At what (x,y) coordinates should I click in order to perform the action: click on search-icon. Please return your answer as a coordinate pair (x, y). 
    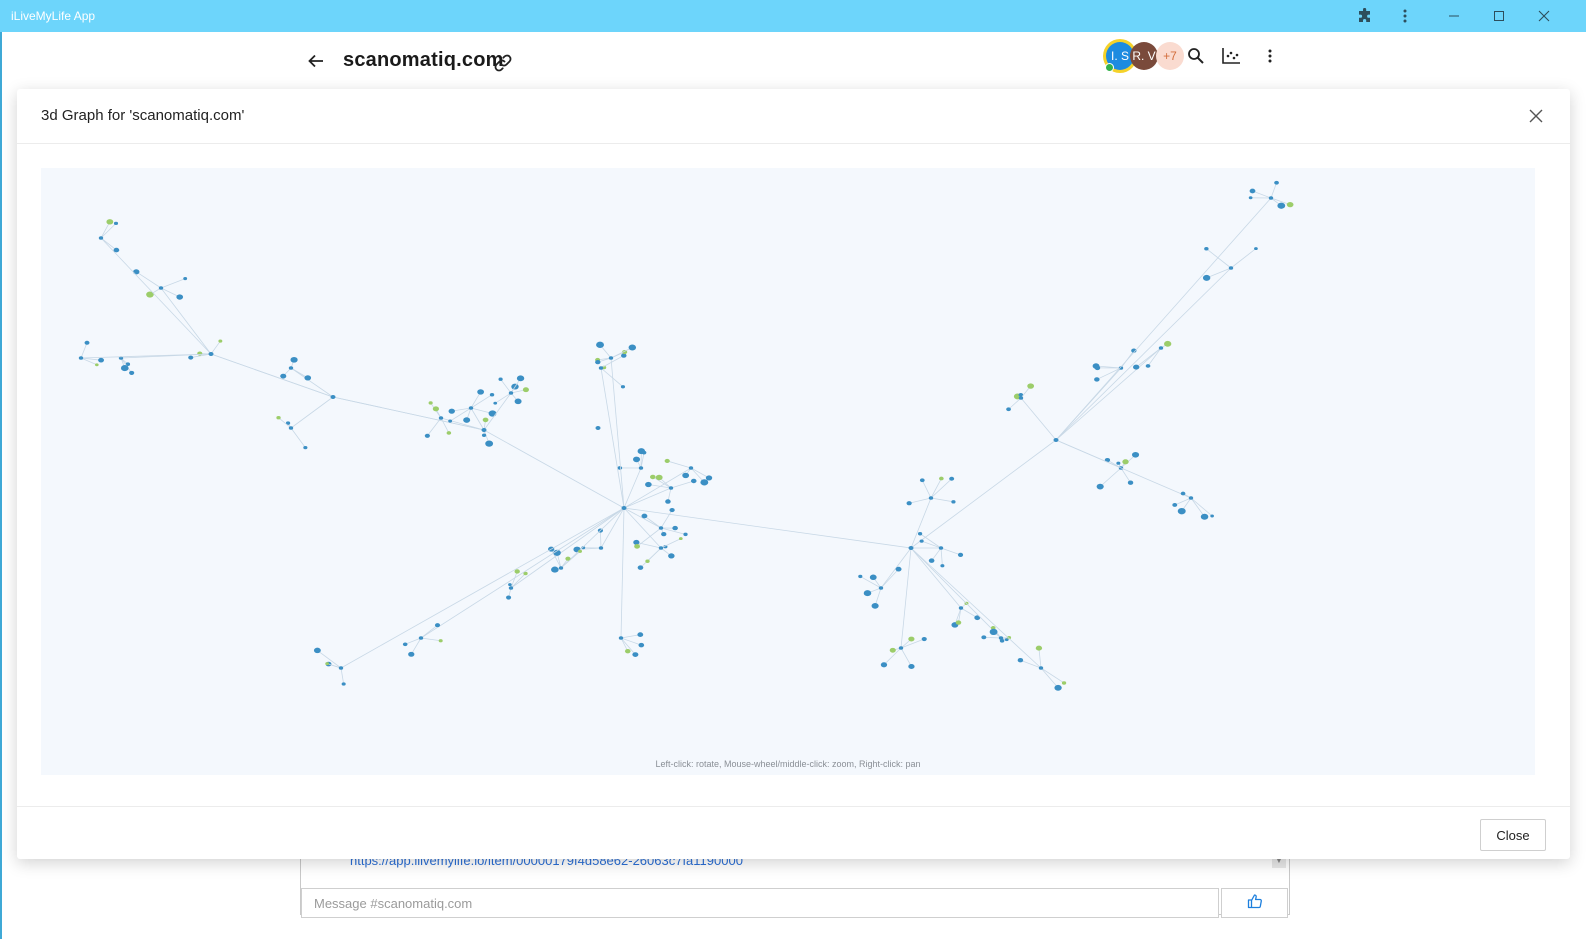
    Looking at the image, I should click on (1196, 56).